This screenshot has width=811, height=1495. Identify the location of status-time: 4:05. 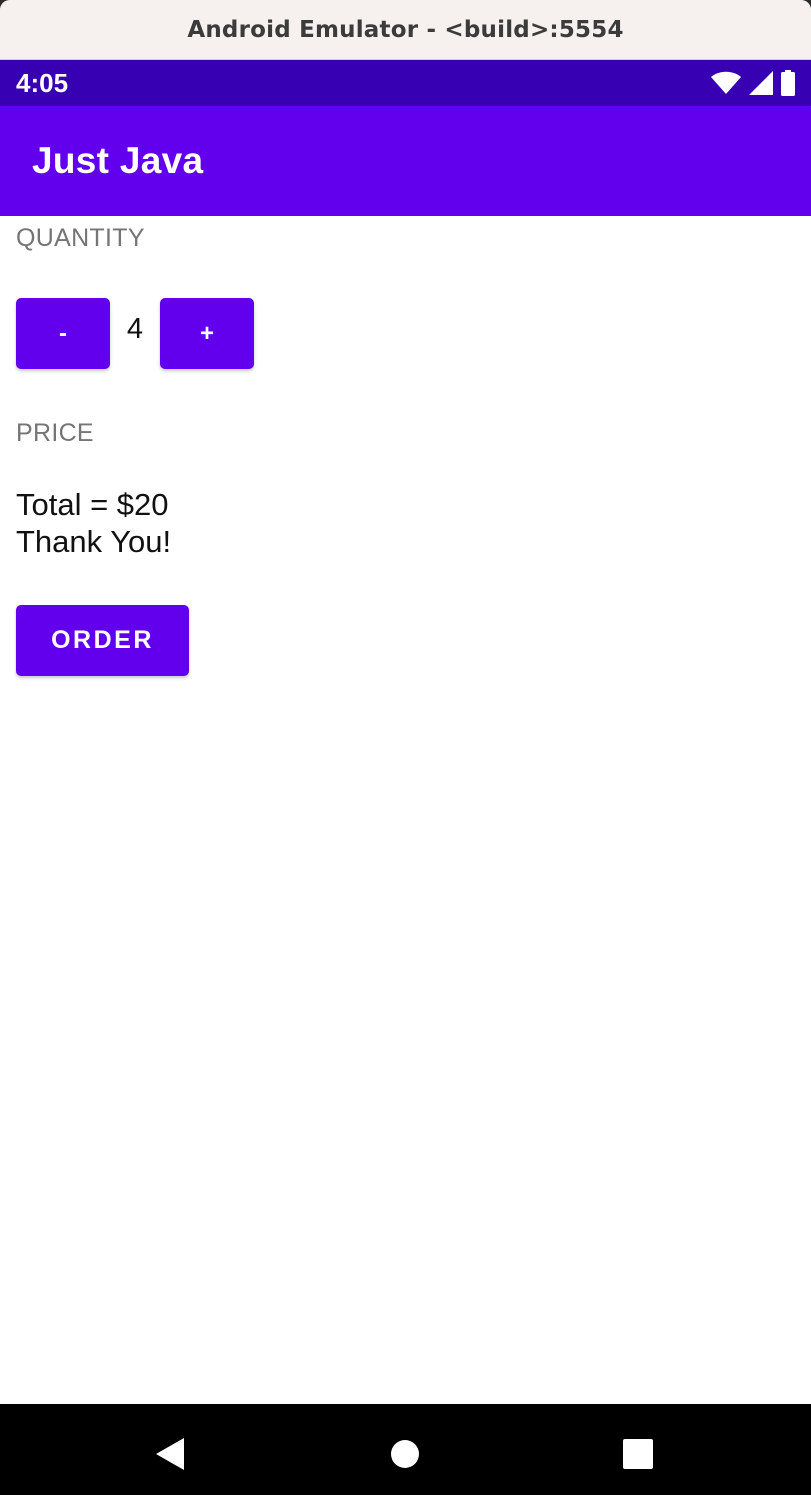
(42, 82).